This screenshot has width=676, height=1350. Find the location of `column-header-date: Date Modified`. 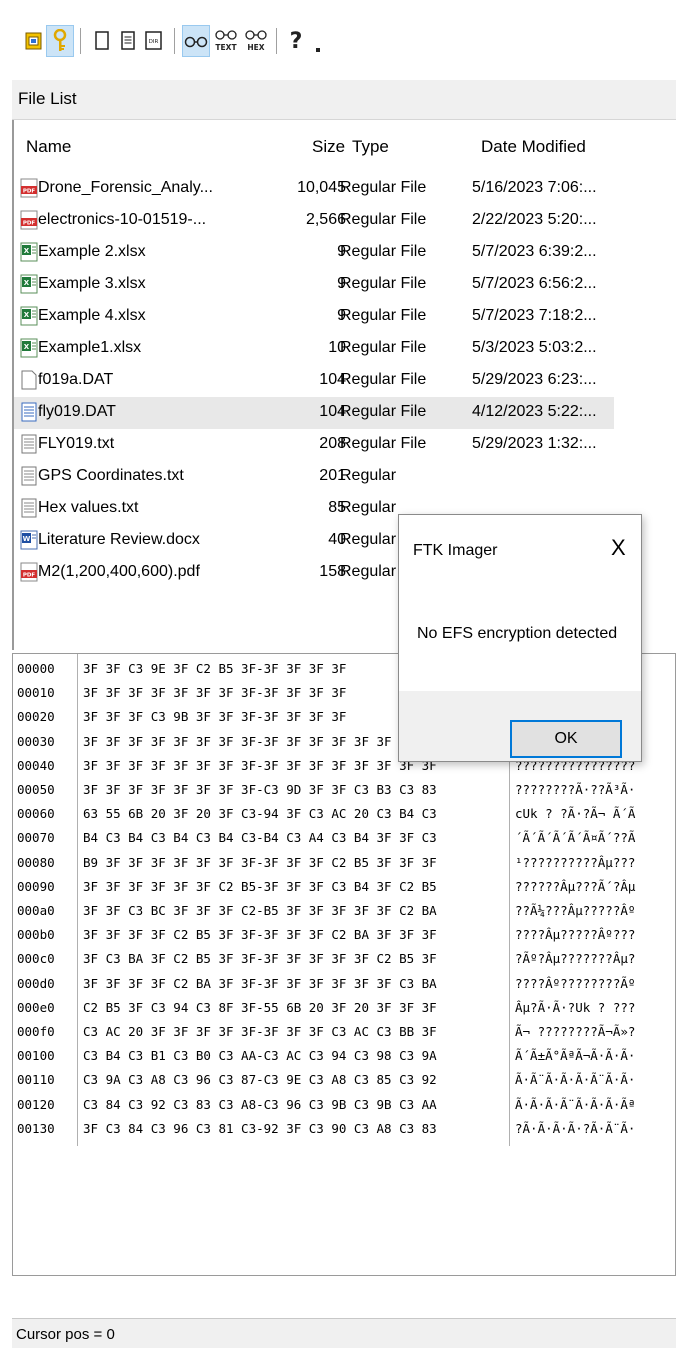

column-header-date: Date Modified is located at coordinates (533, 147).